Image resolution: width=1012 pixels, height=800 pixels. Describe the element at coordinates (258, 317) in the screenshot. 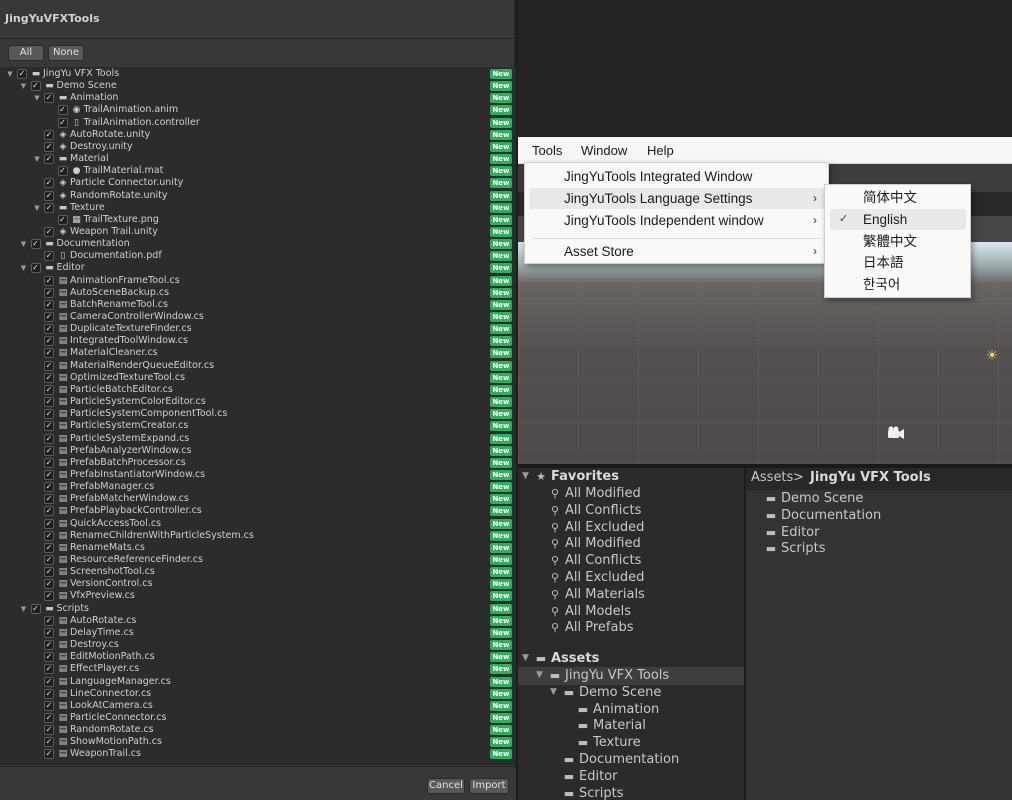

I see `tree-row: ✓ ▤ CameraControllerWindow.cs New` at that location.